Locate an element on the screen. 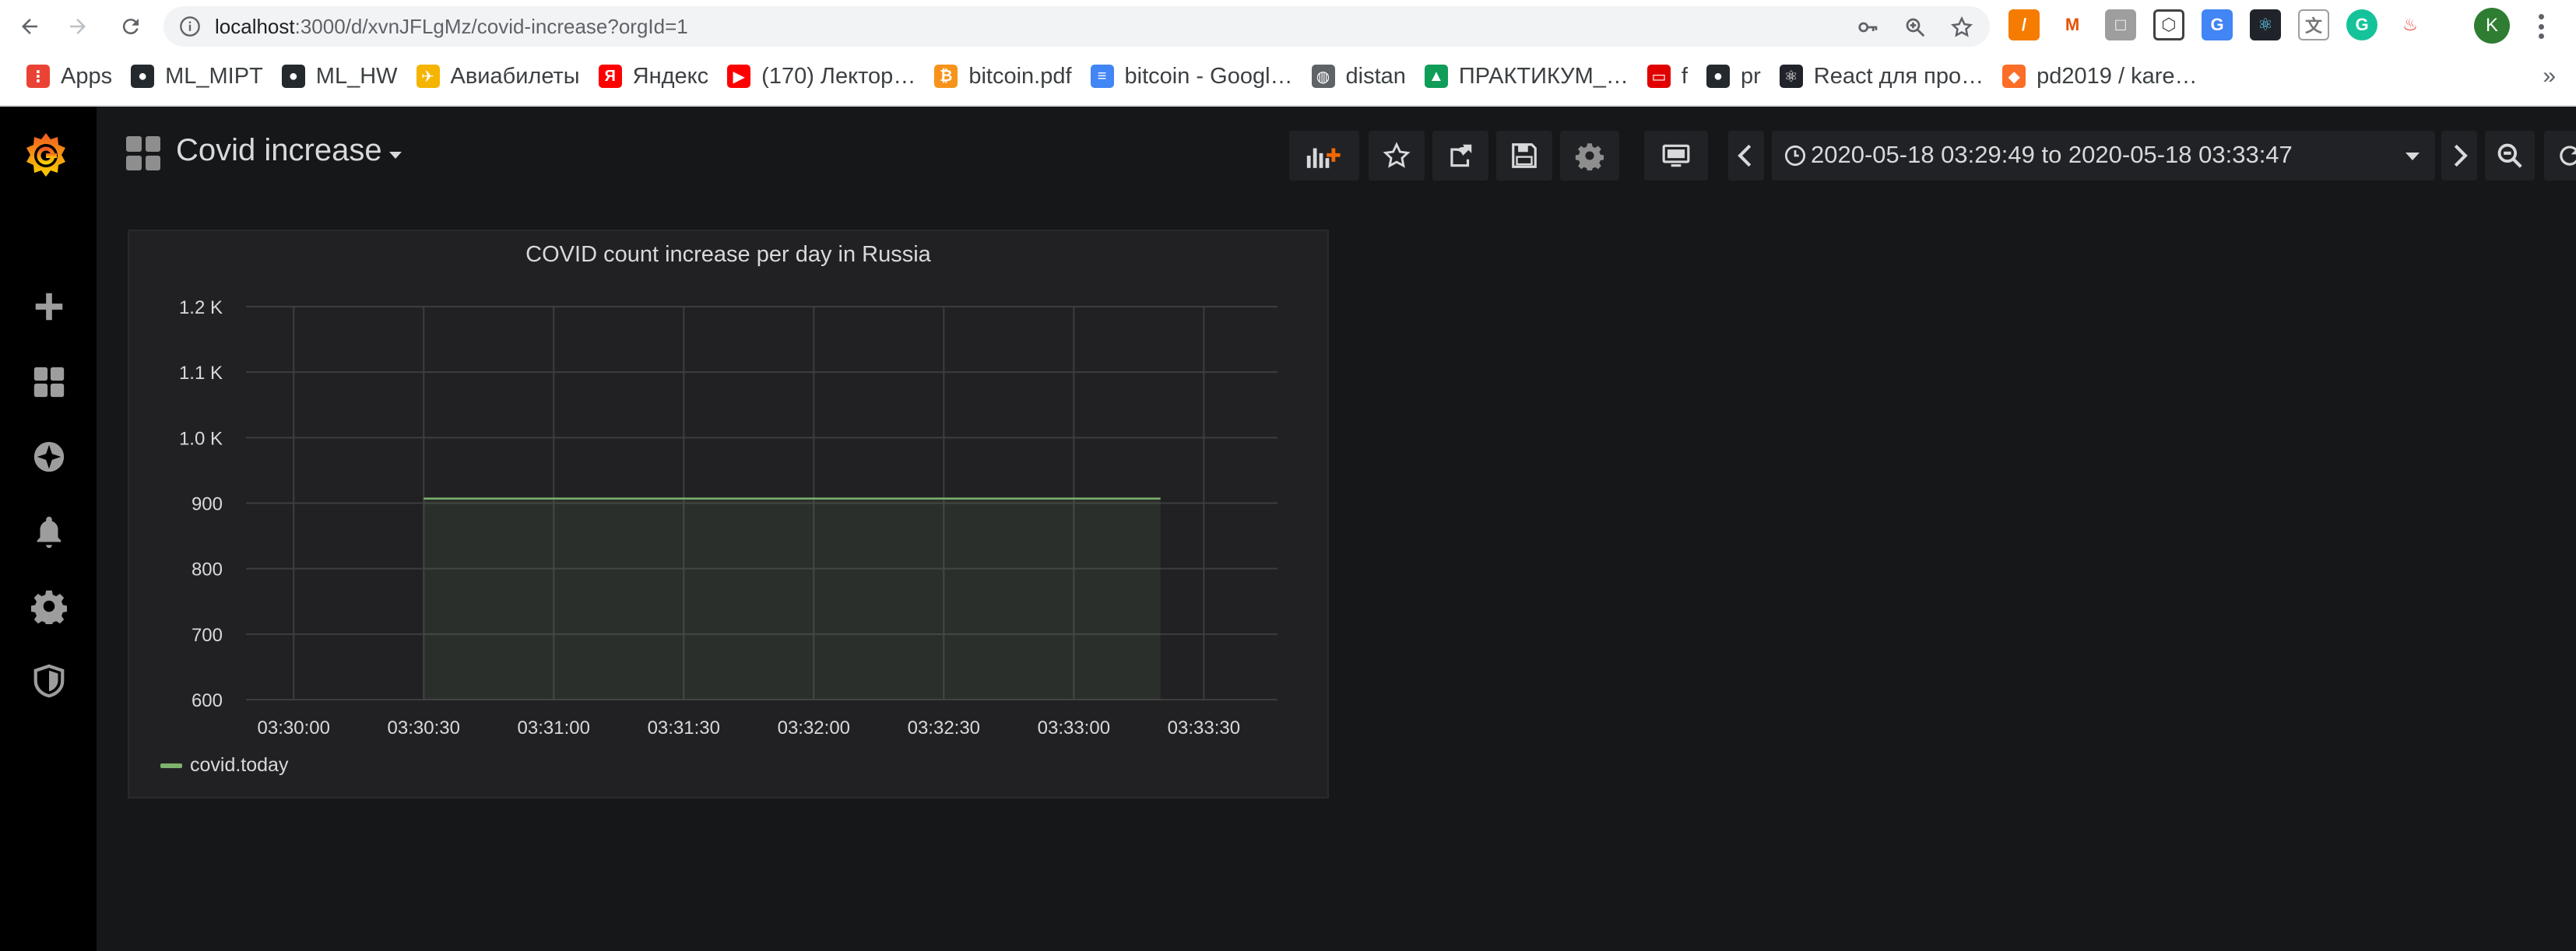  add-panel-button is located at coordinates (1324, 156).